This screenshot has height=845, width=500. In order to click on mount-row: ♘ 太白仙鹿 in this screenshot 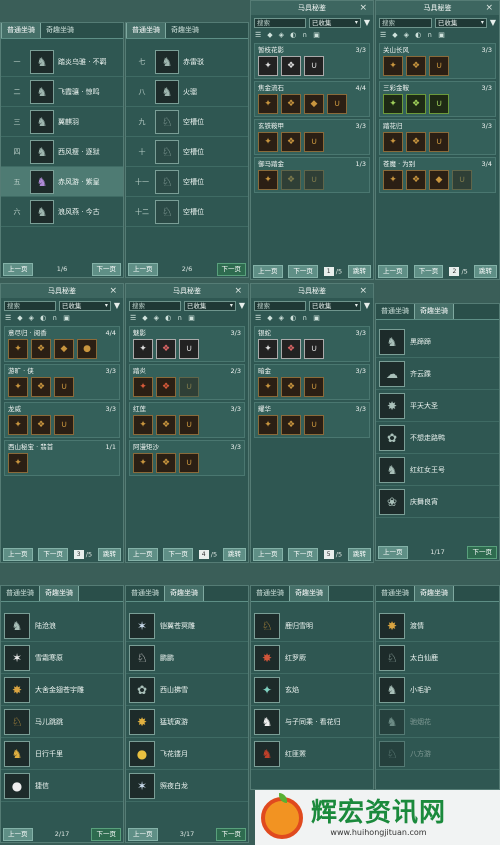, I will do `click(437, 658)`.